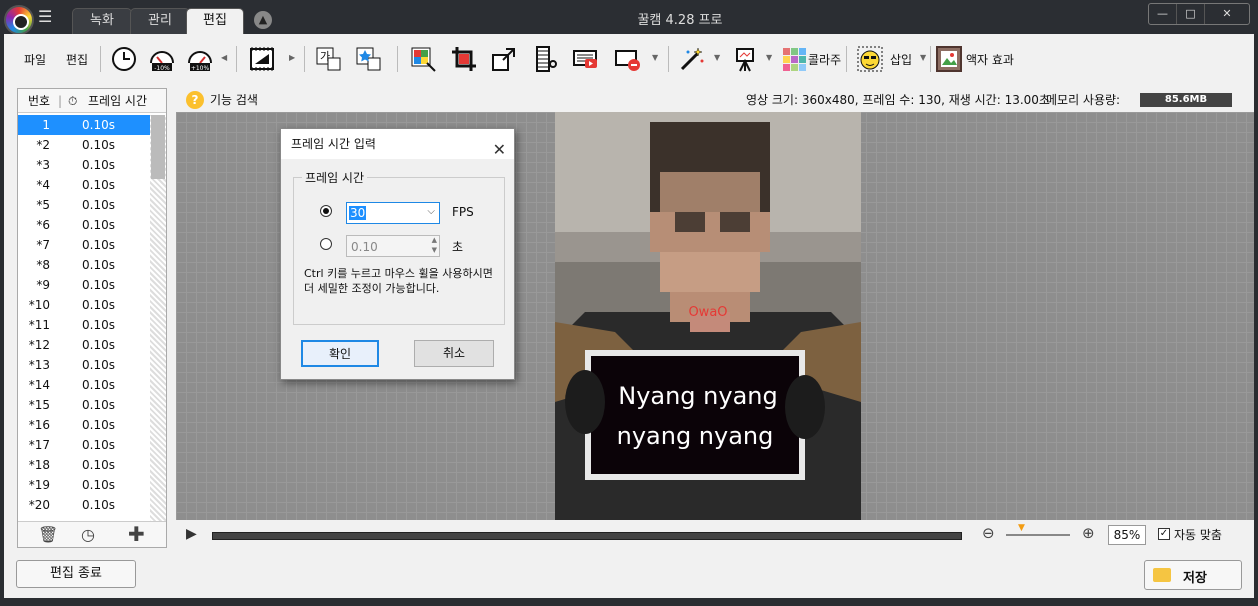 The width and height of the screenshot is (1258, 606). Describe the element at coordinates (191, 534) in the screenshot. I see `play-icon: ▶` at that location.